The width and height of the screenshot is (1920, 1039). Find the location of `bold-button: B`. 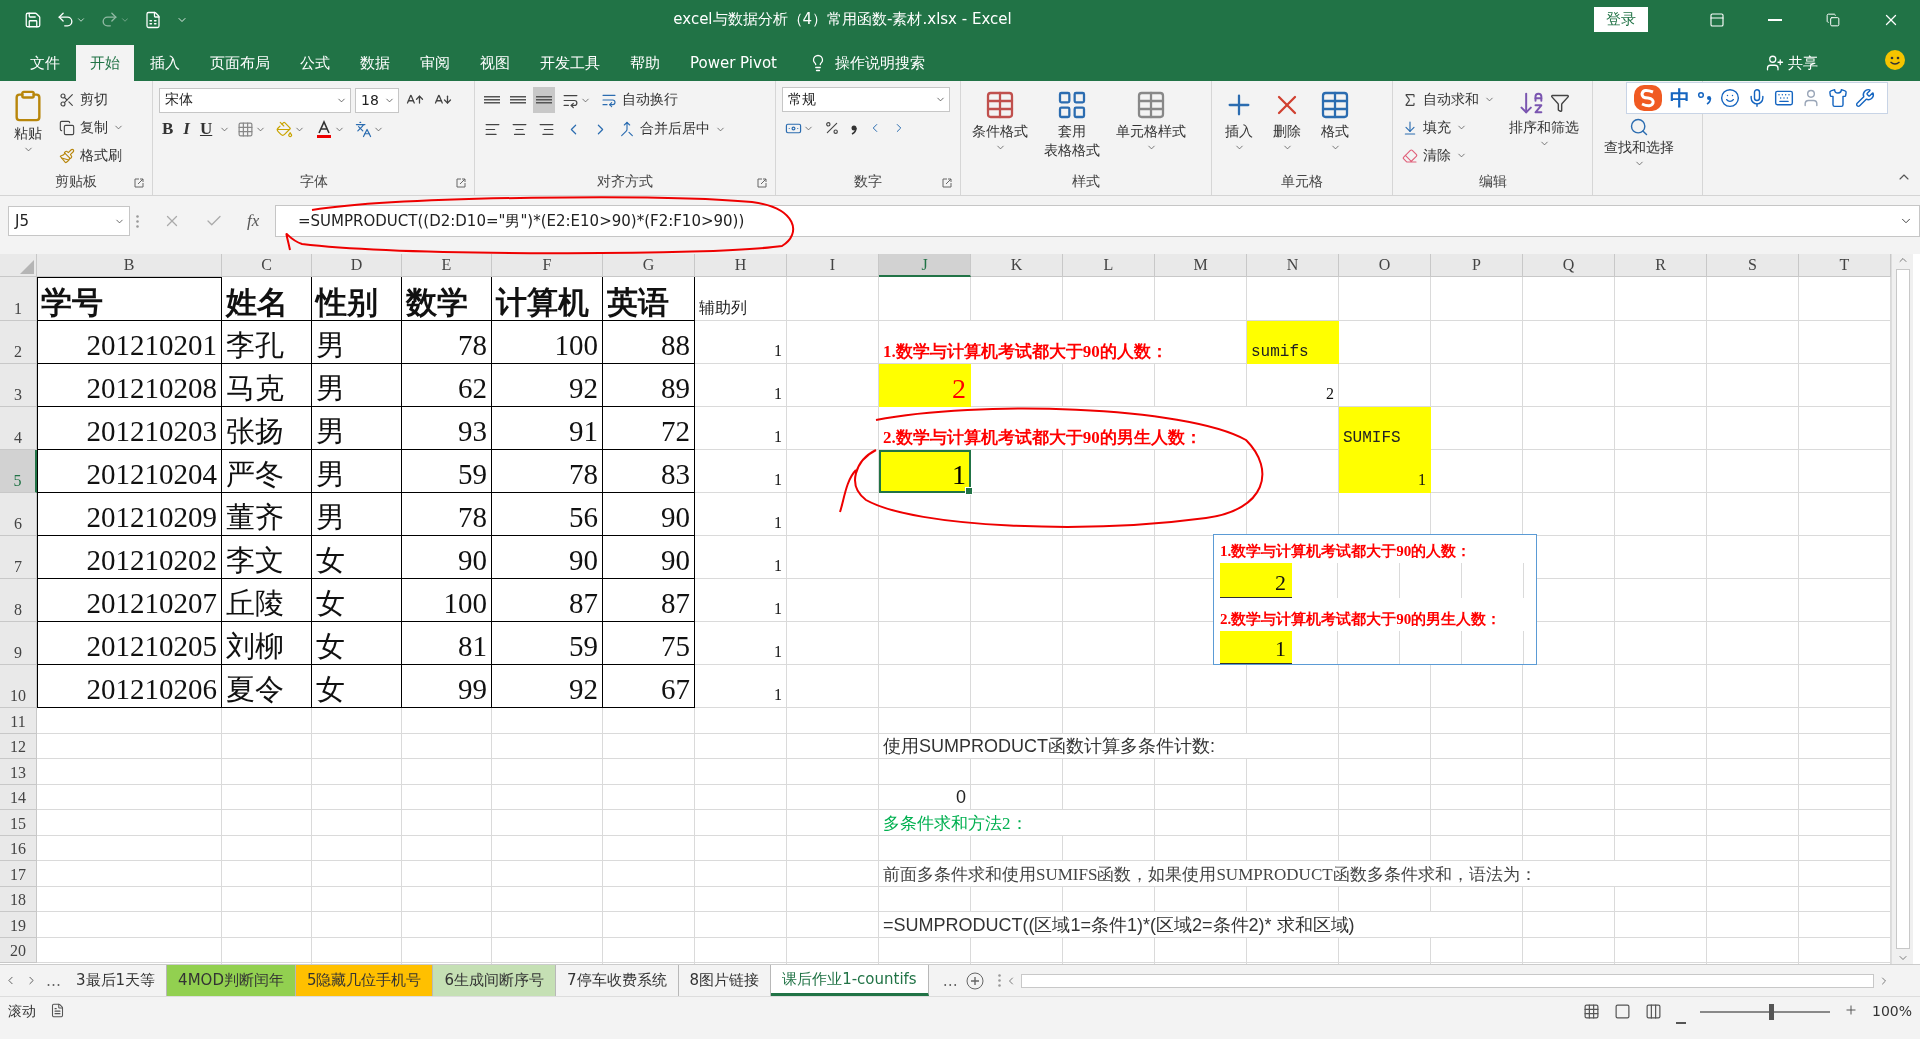

bold-button: B is located at coordinates (168, 129).